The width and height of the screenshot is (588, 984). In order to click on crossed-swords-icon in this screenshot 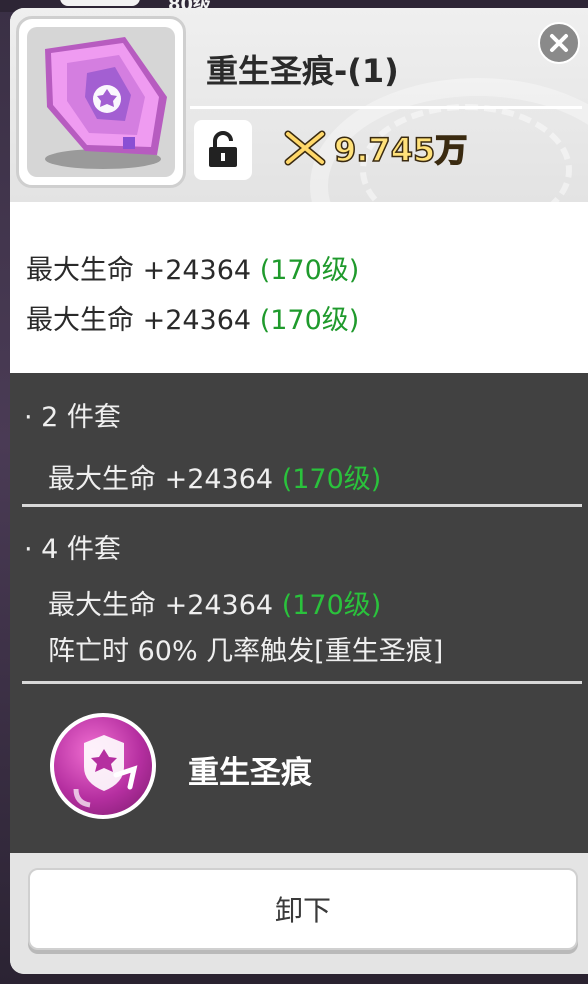, I will do `click(305, 148)`.